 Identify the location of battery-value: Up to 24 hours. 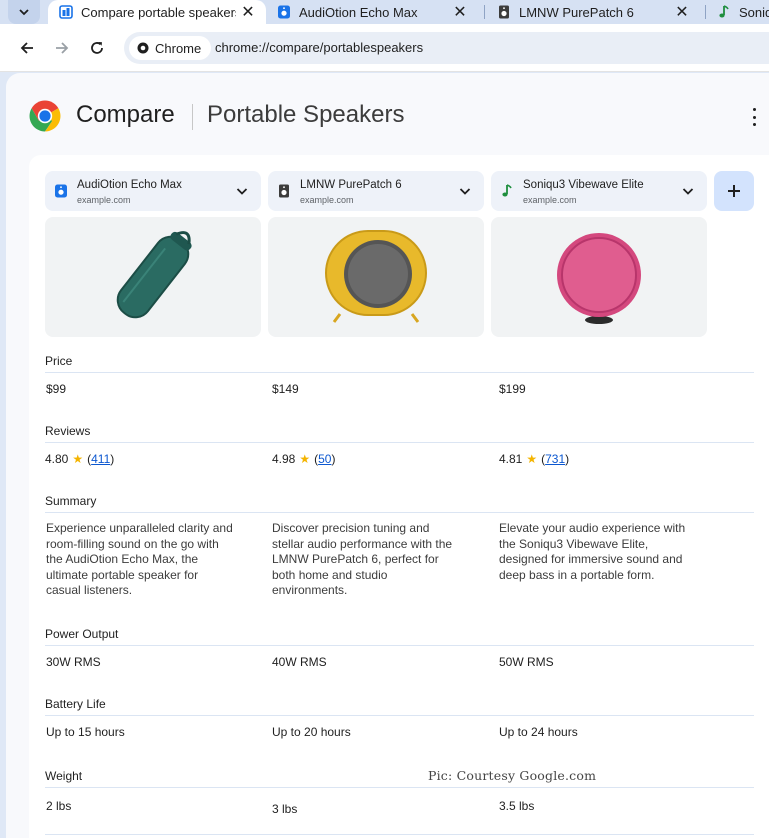
(538, 732).